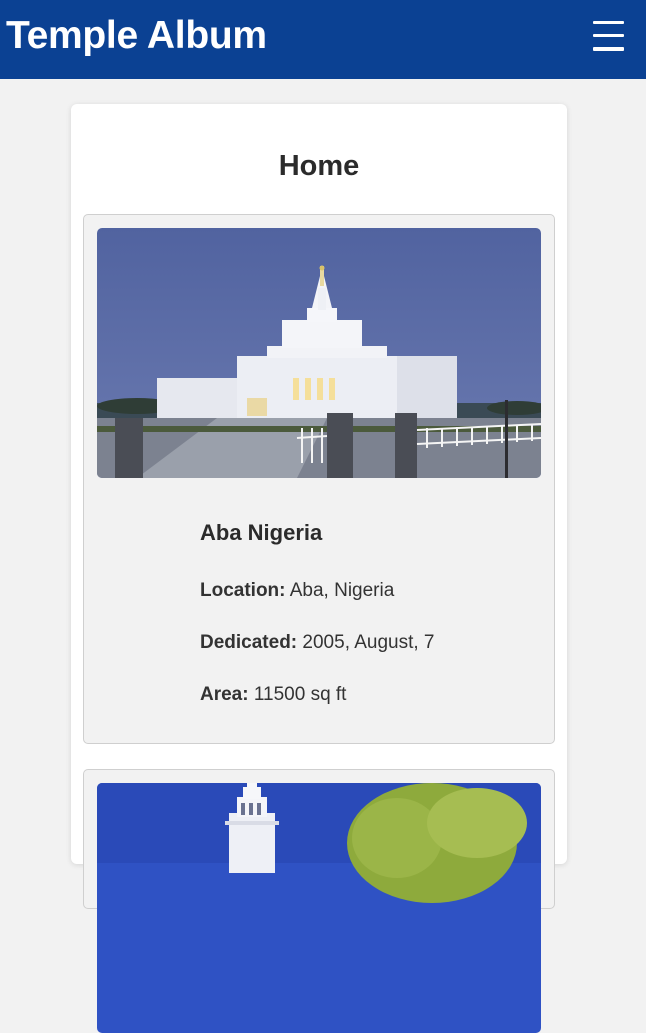 The height and width of the screenshot is (1033, 646). I want to click on area-label: Area:, so click(224, 694).